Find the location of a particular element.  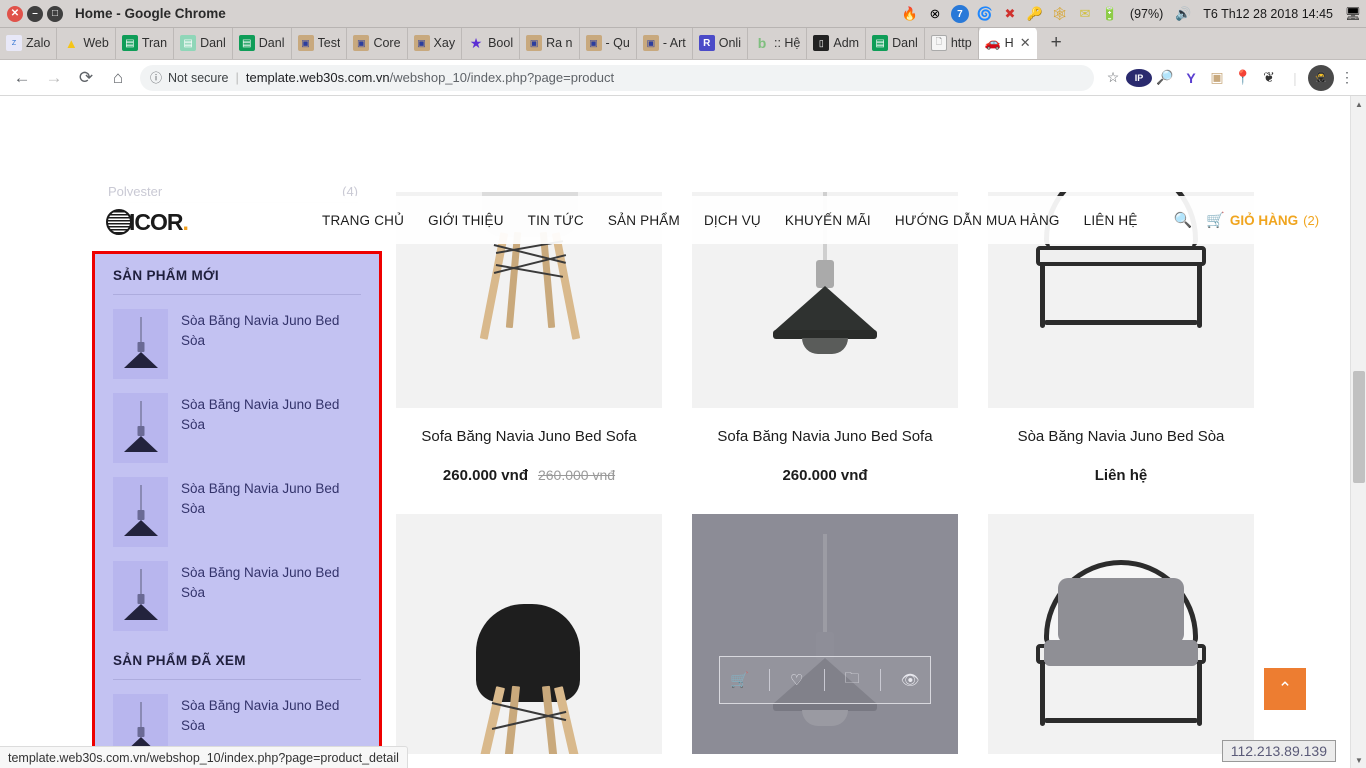

tab-xay: ▣ Xay is located at coordinates (435, 43).